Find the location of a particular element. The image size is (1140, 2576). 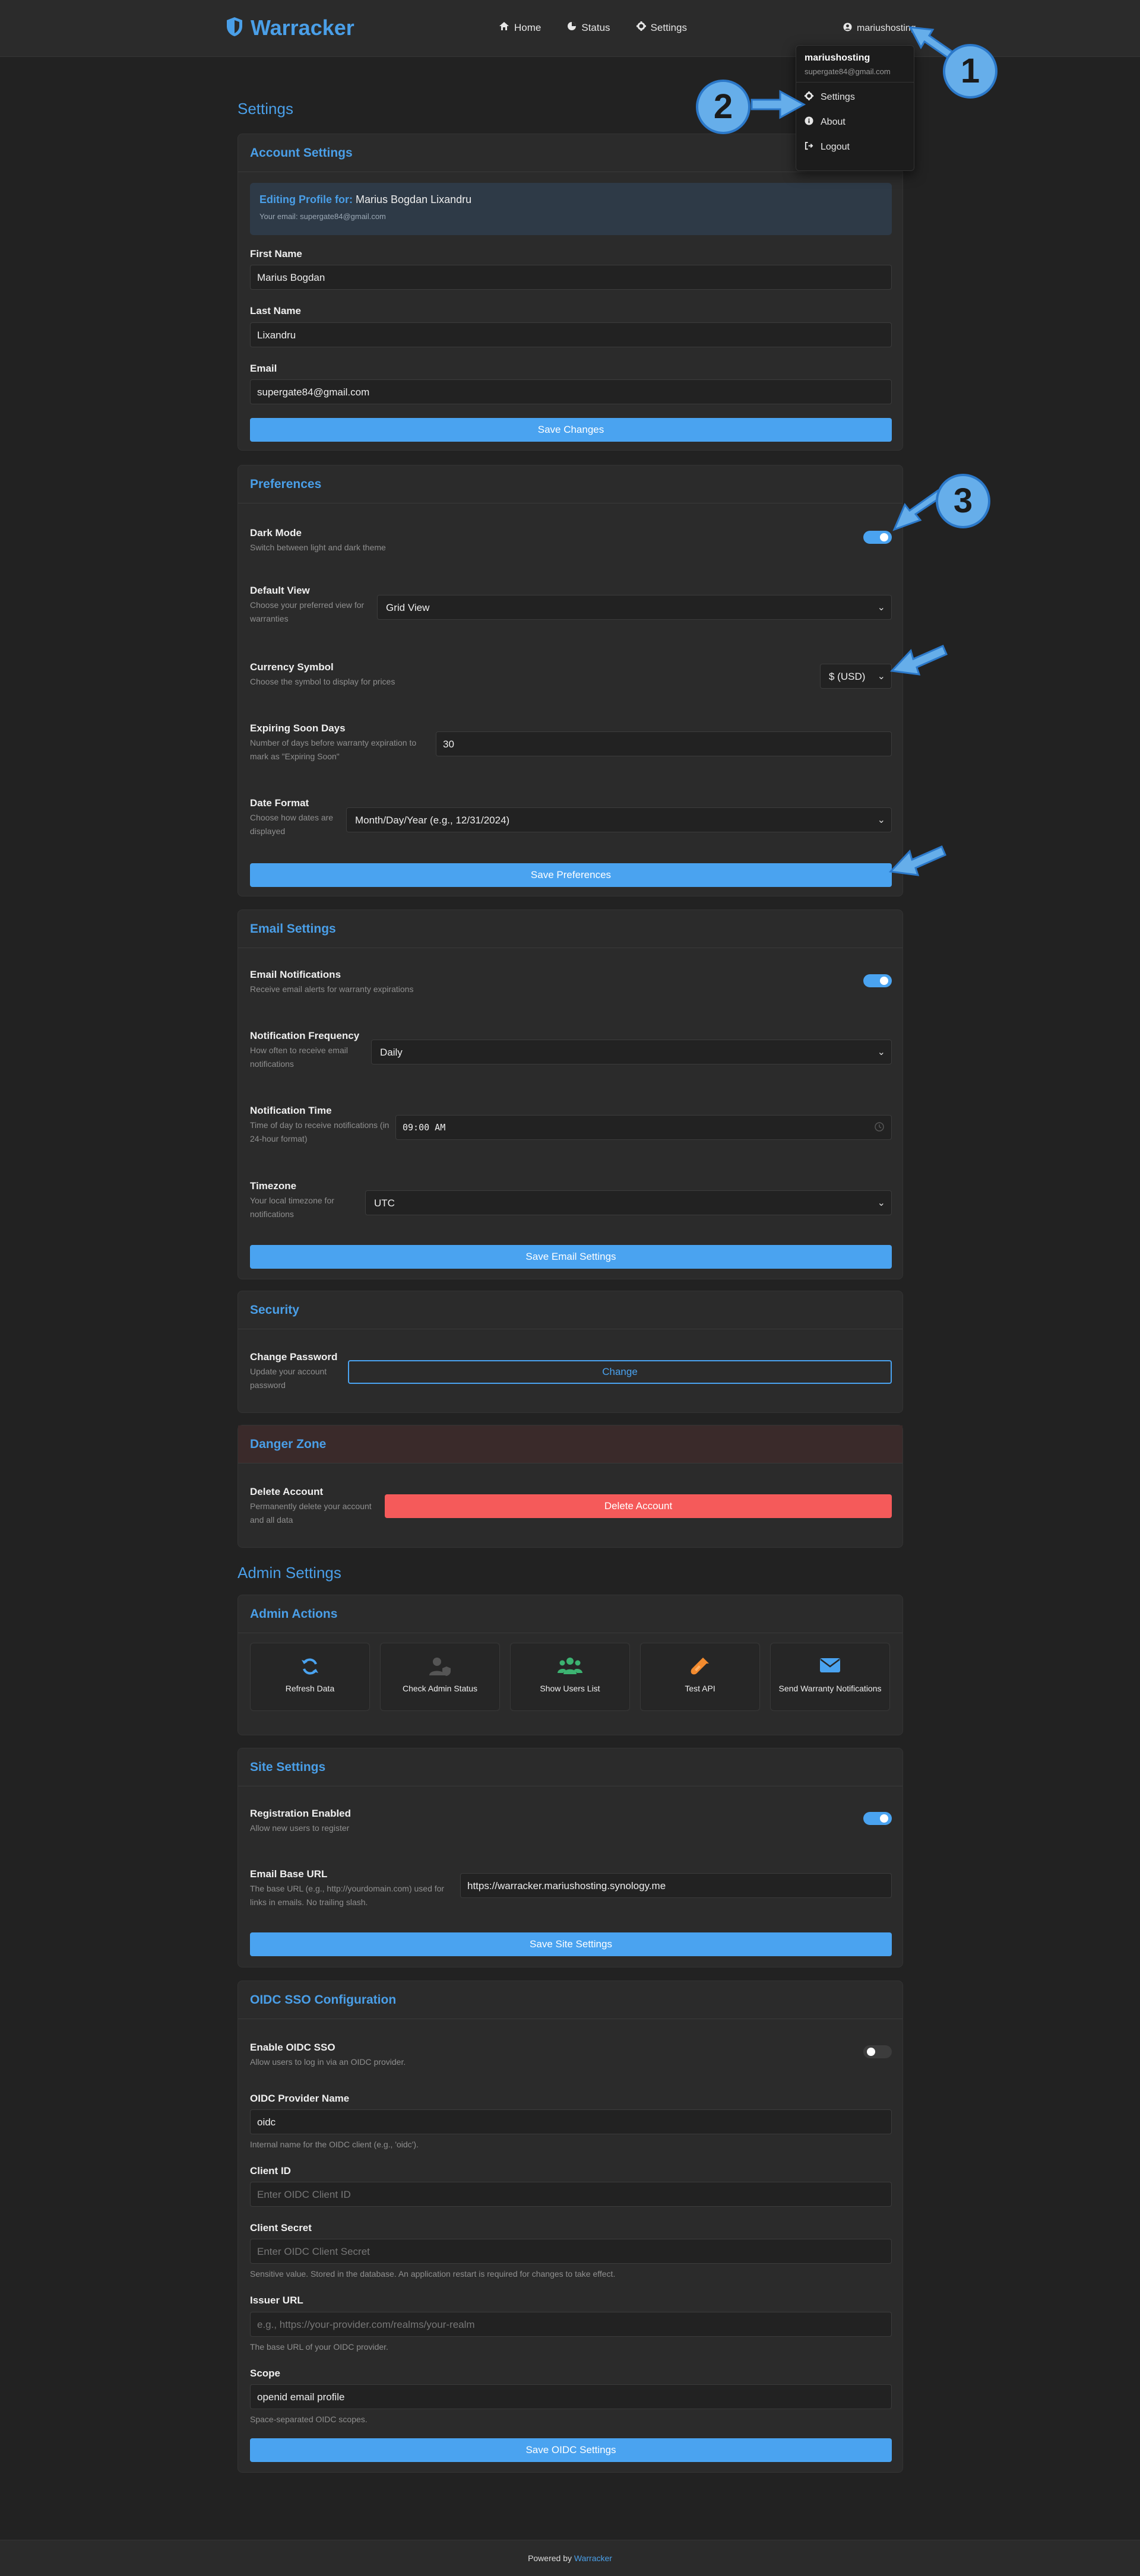

currency-select: $ (USD) ⌄ is located at coordinates (856, 676).